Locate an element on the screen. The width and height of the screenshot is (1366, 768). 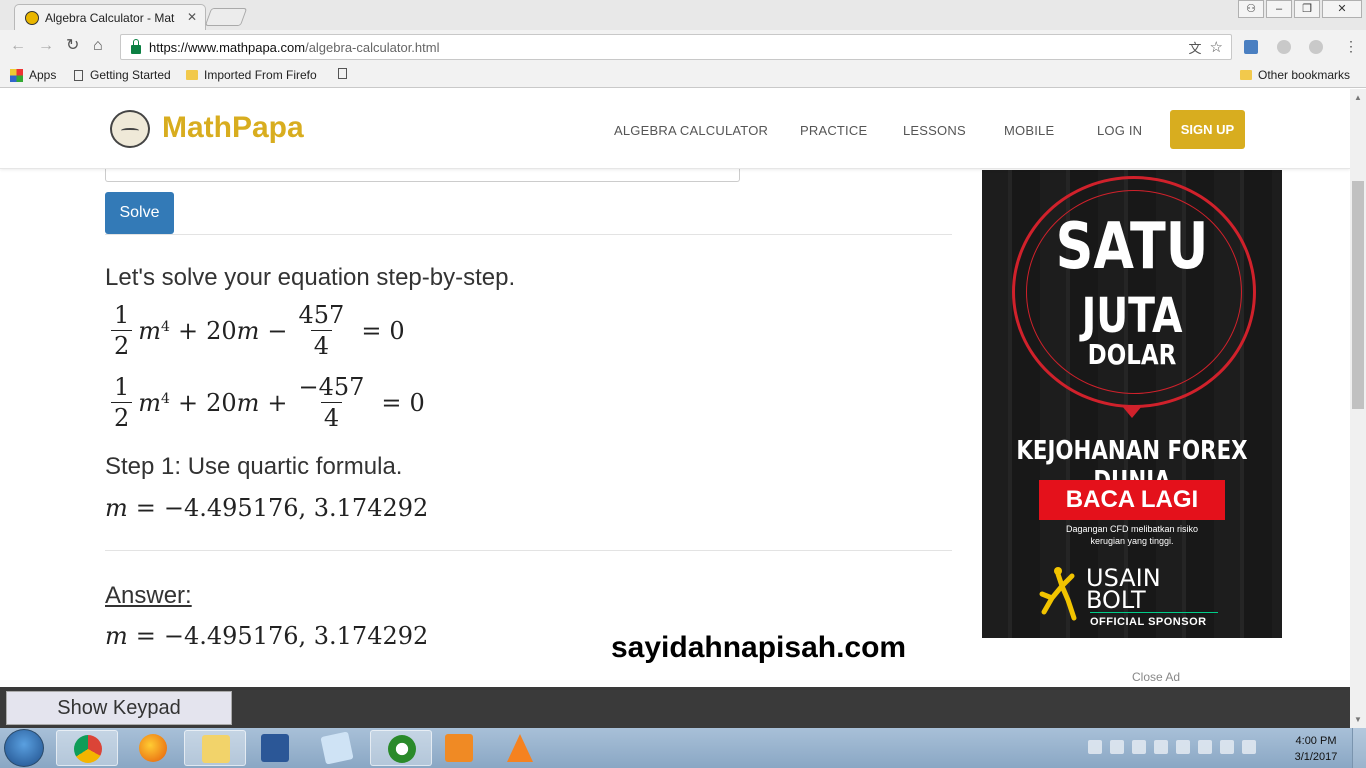
notes-icon is located at coordinates (337, 748).